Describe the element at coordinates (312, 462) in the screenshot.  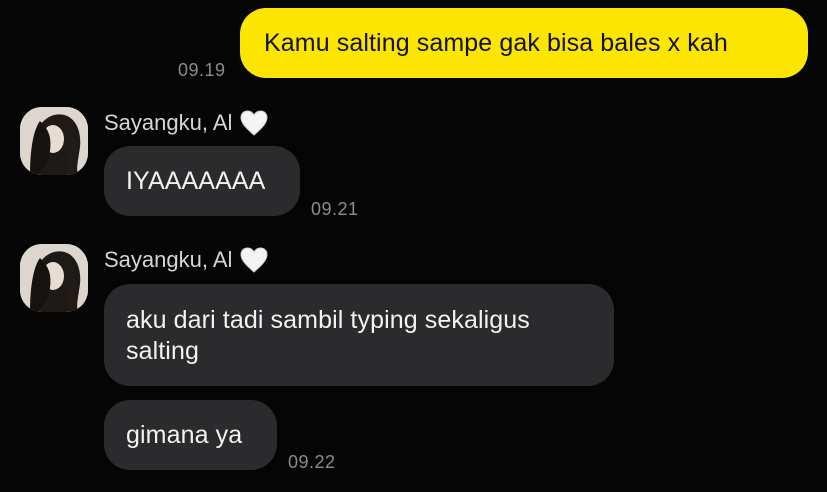
I see `message-timestamp: 09.22` at that location.